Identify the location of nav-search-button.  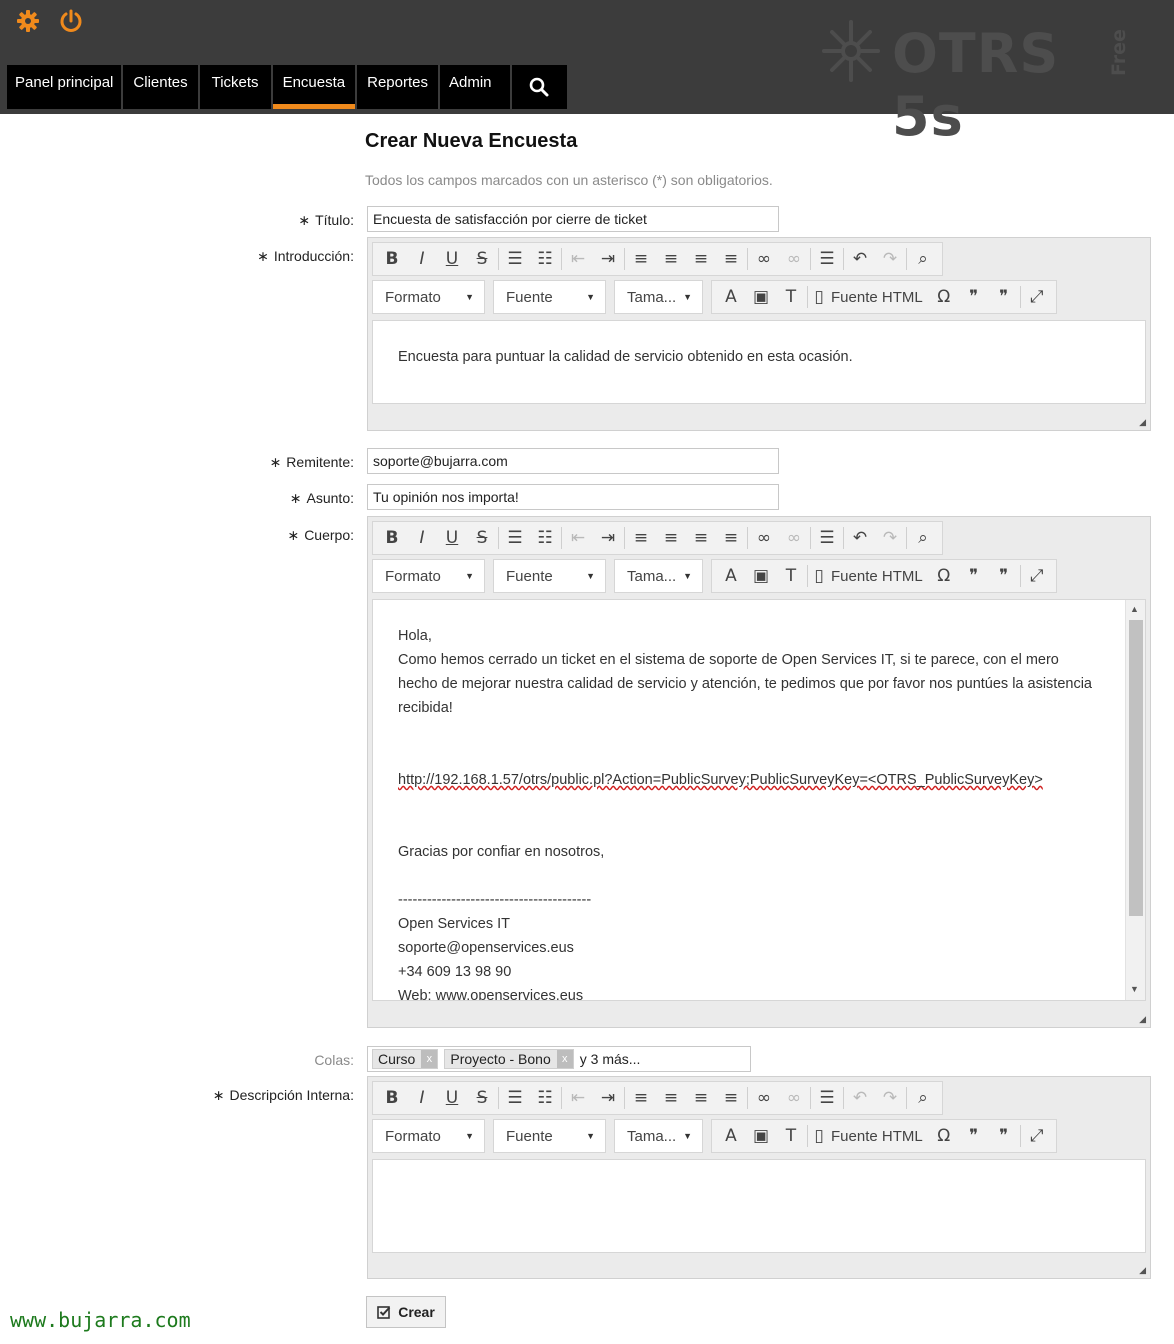
(539, 87).